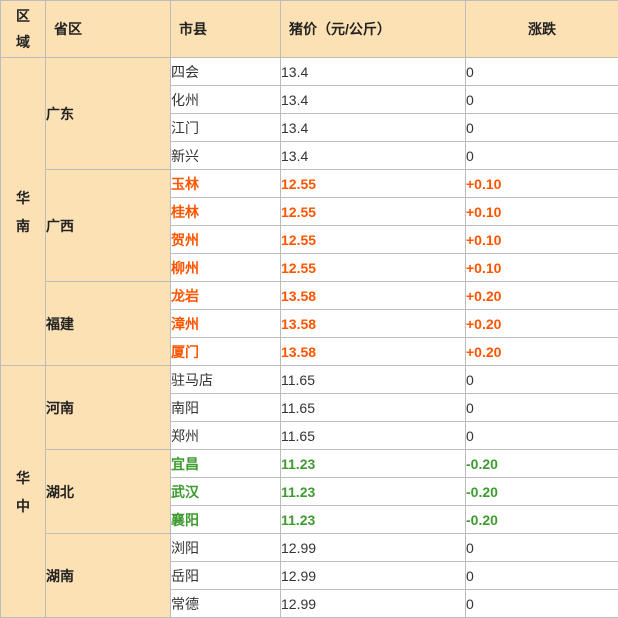 The width and height of the screenshot is (618, 618). I want to click on city-cell: 宜昌, so click(225, 463).